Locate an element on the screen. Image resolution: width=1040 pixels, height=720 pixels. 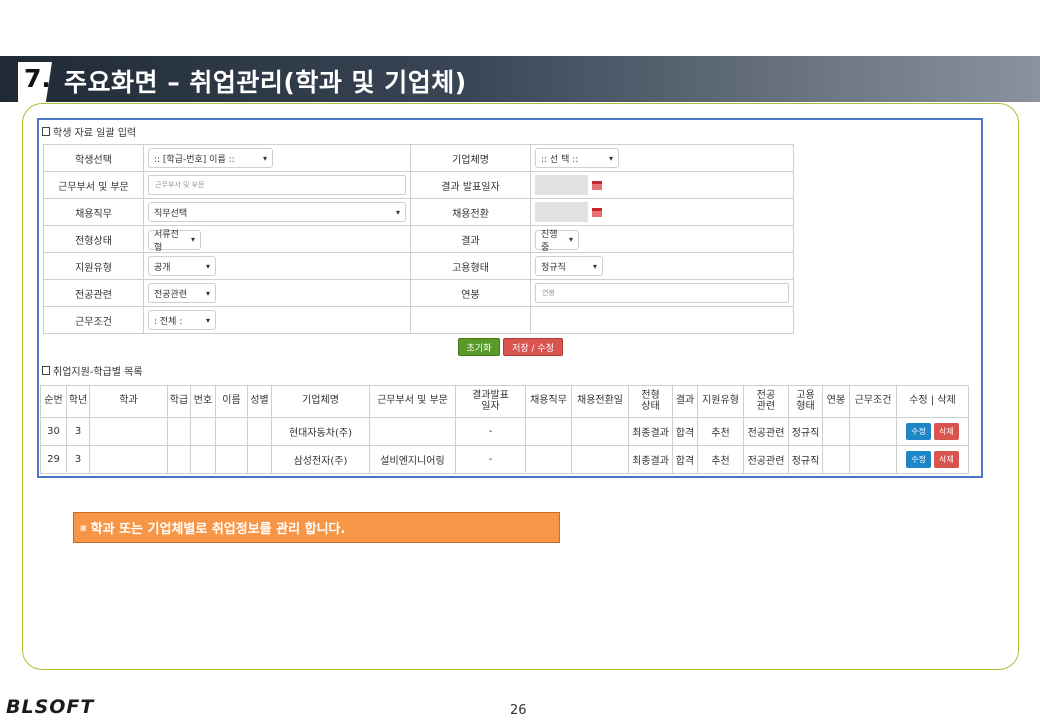
job-select: 직무선택 ▾ is located at coordinates (277, 212).